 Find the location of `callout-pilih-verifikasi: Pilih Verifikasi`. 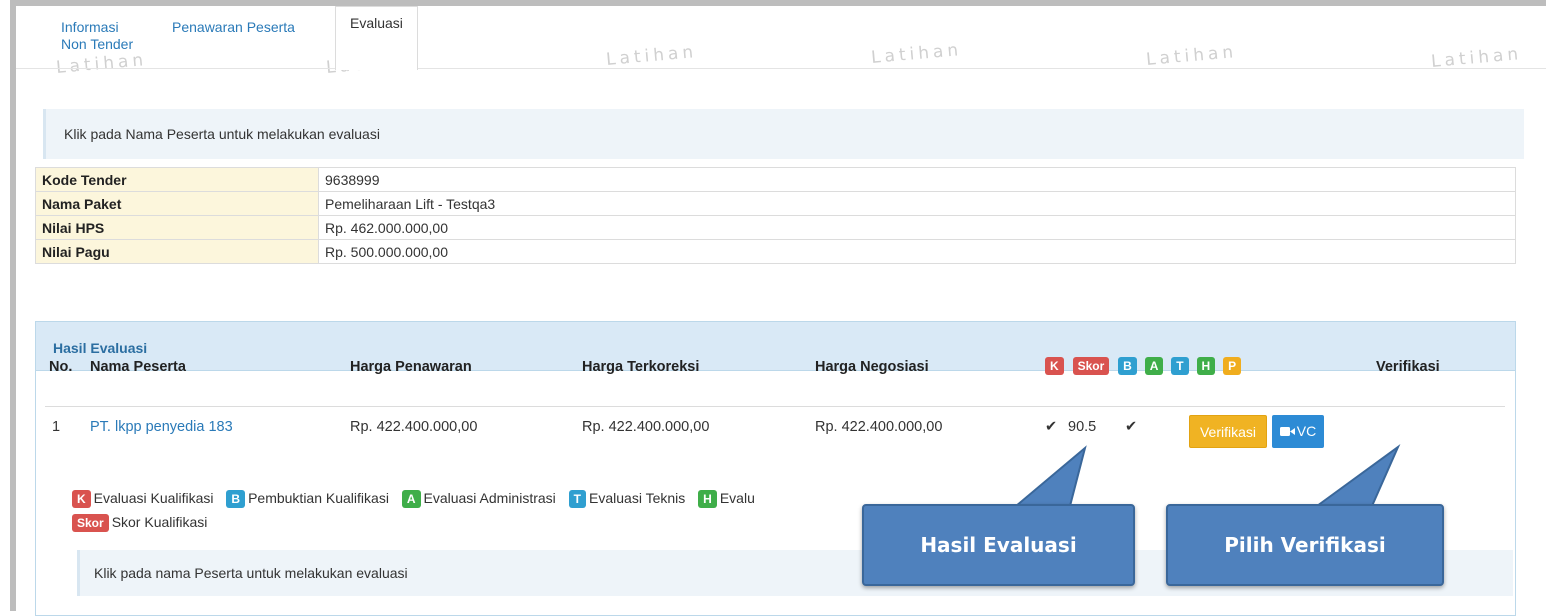

callout-pilih-verifikasi: Pilih Verifikasi is located at coordinates (1305, 545).